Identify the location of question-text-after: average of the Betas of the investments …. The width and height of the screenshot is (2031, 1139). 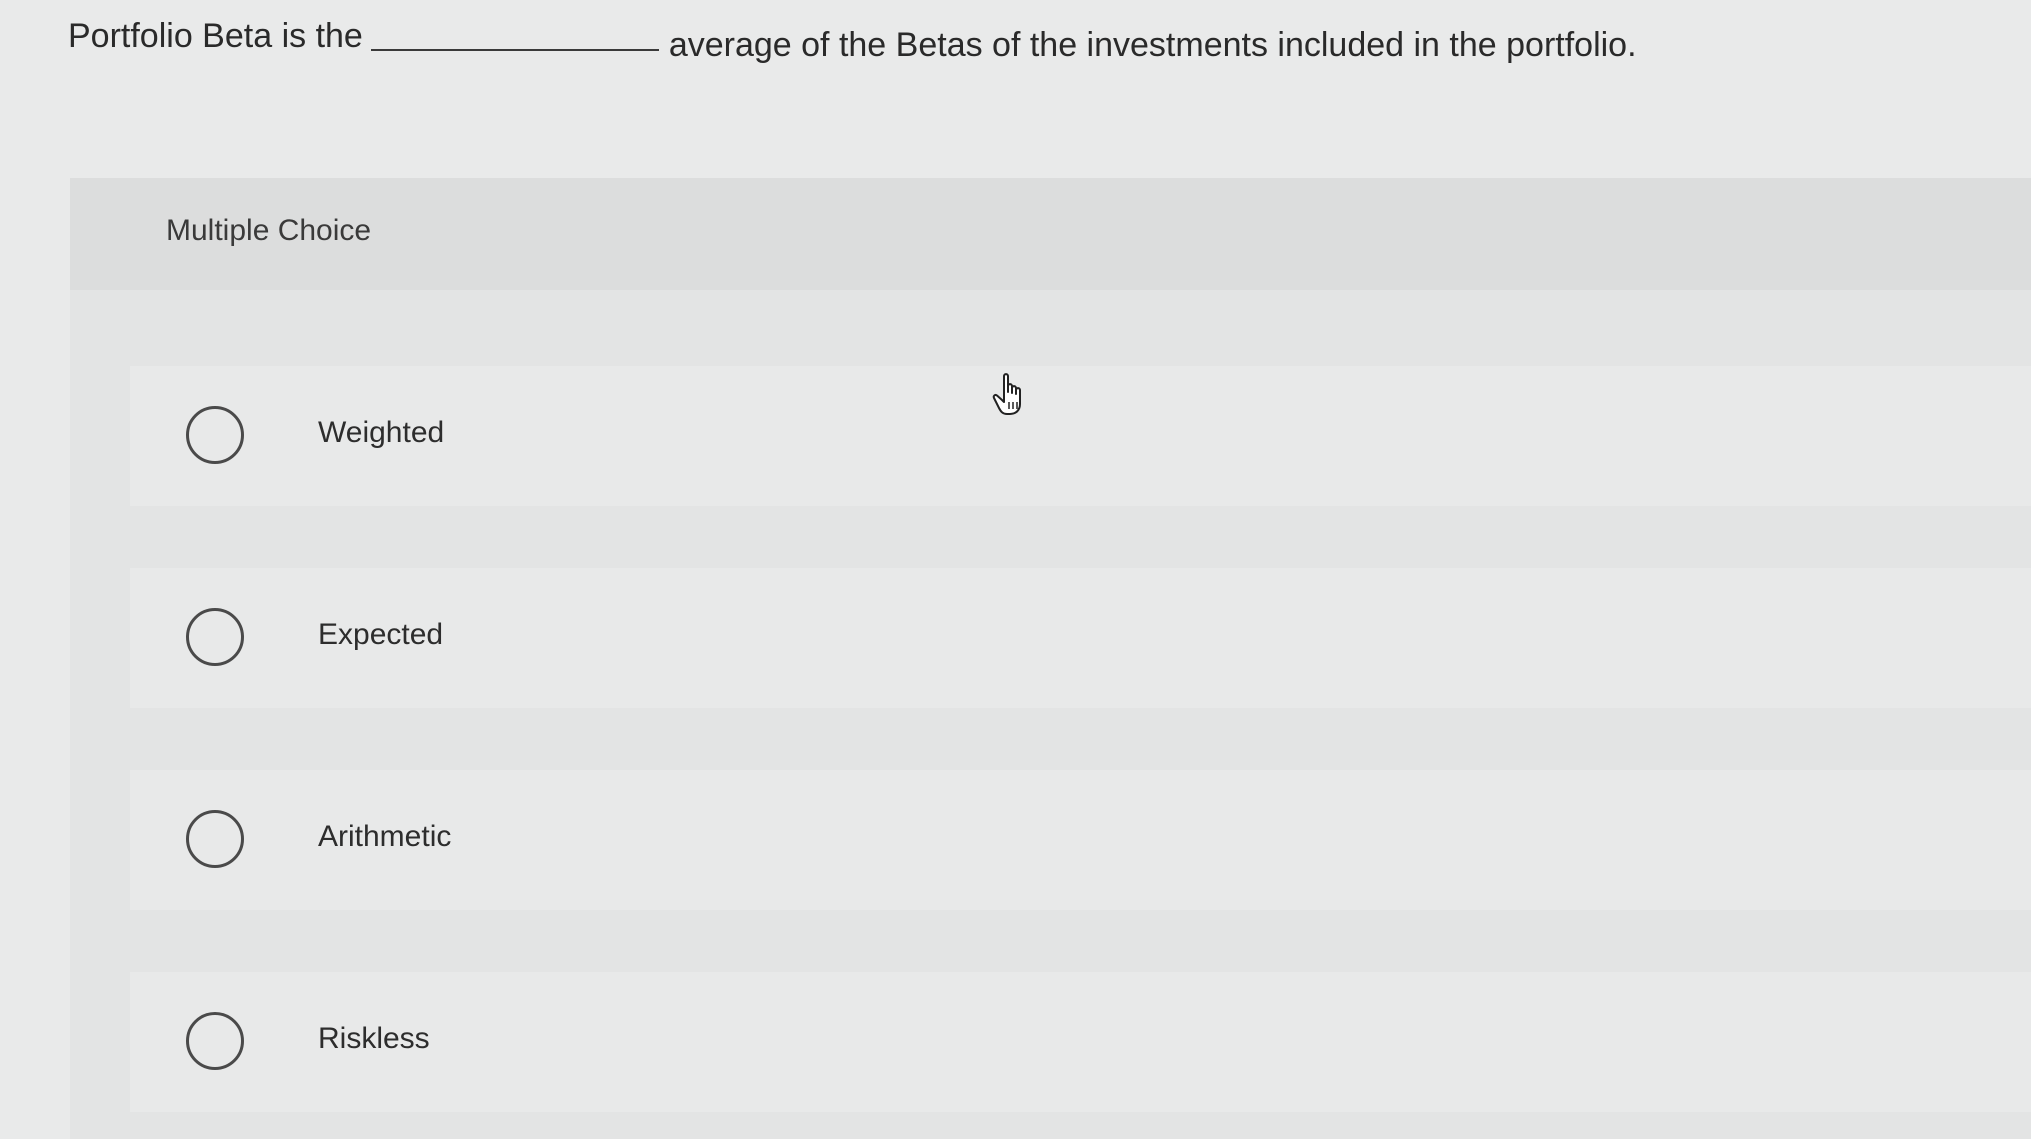
(1152, 45).